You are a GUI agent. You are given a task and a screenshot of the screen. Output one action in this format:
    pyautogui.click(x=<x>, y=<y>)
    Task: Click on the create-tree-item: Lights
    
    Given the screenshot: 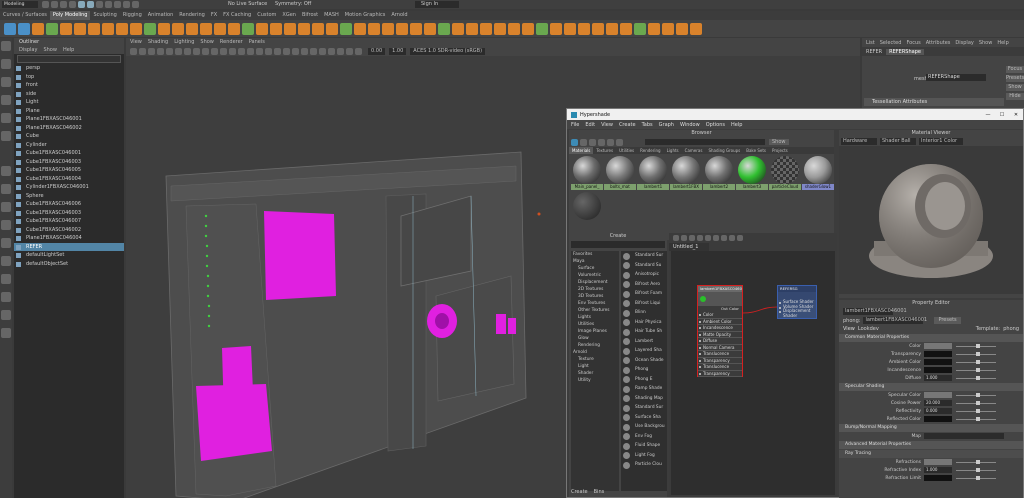 What is the action you would take?
    pyautogui.click(x=595, y=317)
    